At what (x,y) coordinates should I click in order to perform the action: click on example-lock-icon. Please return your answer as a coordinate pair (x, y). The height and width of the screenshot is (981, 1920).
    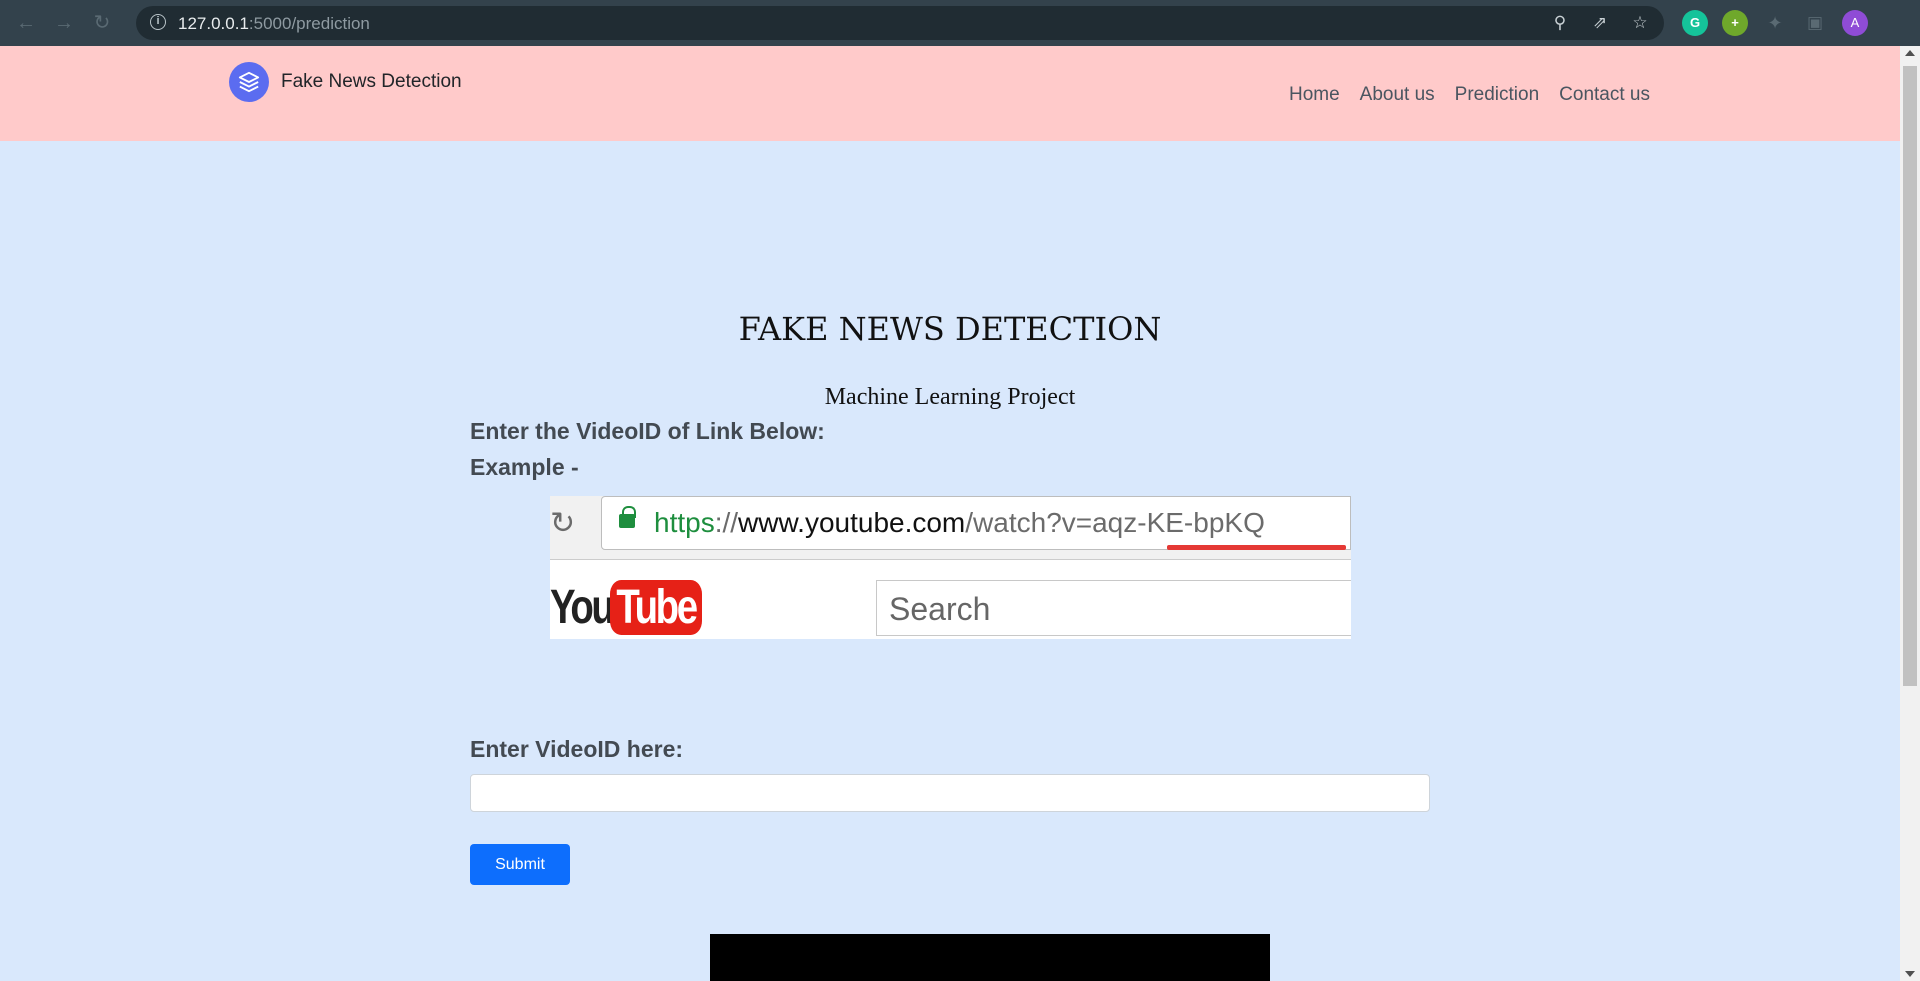
    Looking at the image, I should click on (627, 517).